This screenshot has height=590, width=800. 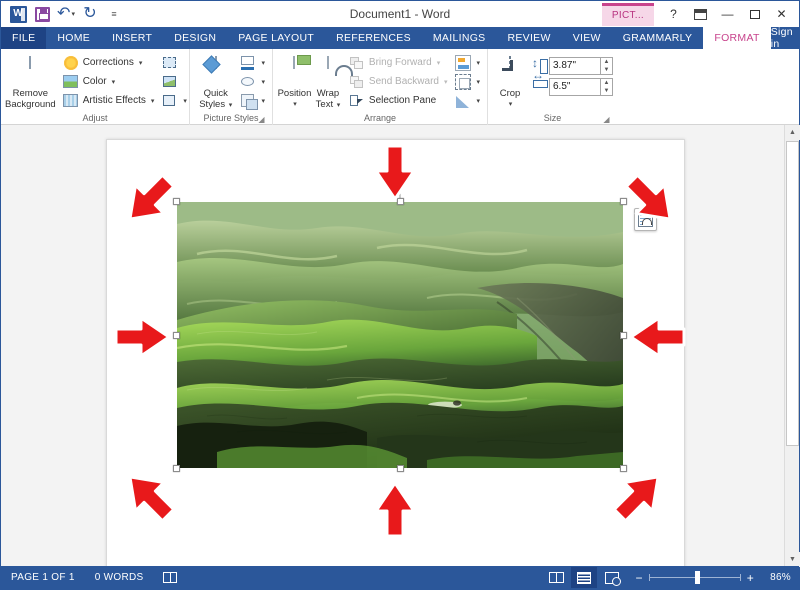 What do you see at coordinates (30, 82) in the screenshot?
I see `remove-background-button: Remove Background` at bounding box center [30, 82].